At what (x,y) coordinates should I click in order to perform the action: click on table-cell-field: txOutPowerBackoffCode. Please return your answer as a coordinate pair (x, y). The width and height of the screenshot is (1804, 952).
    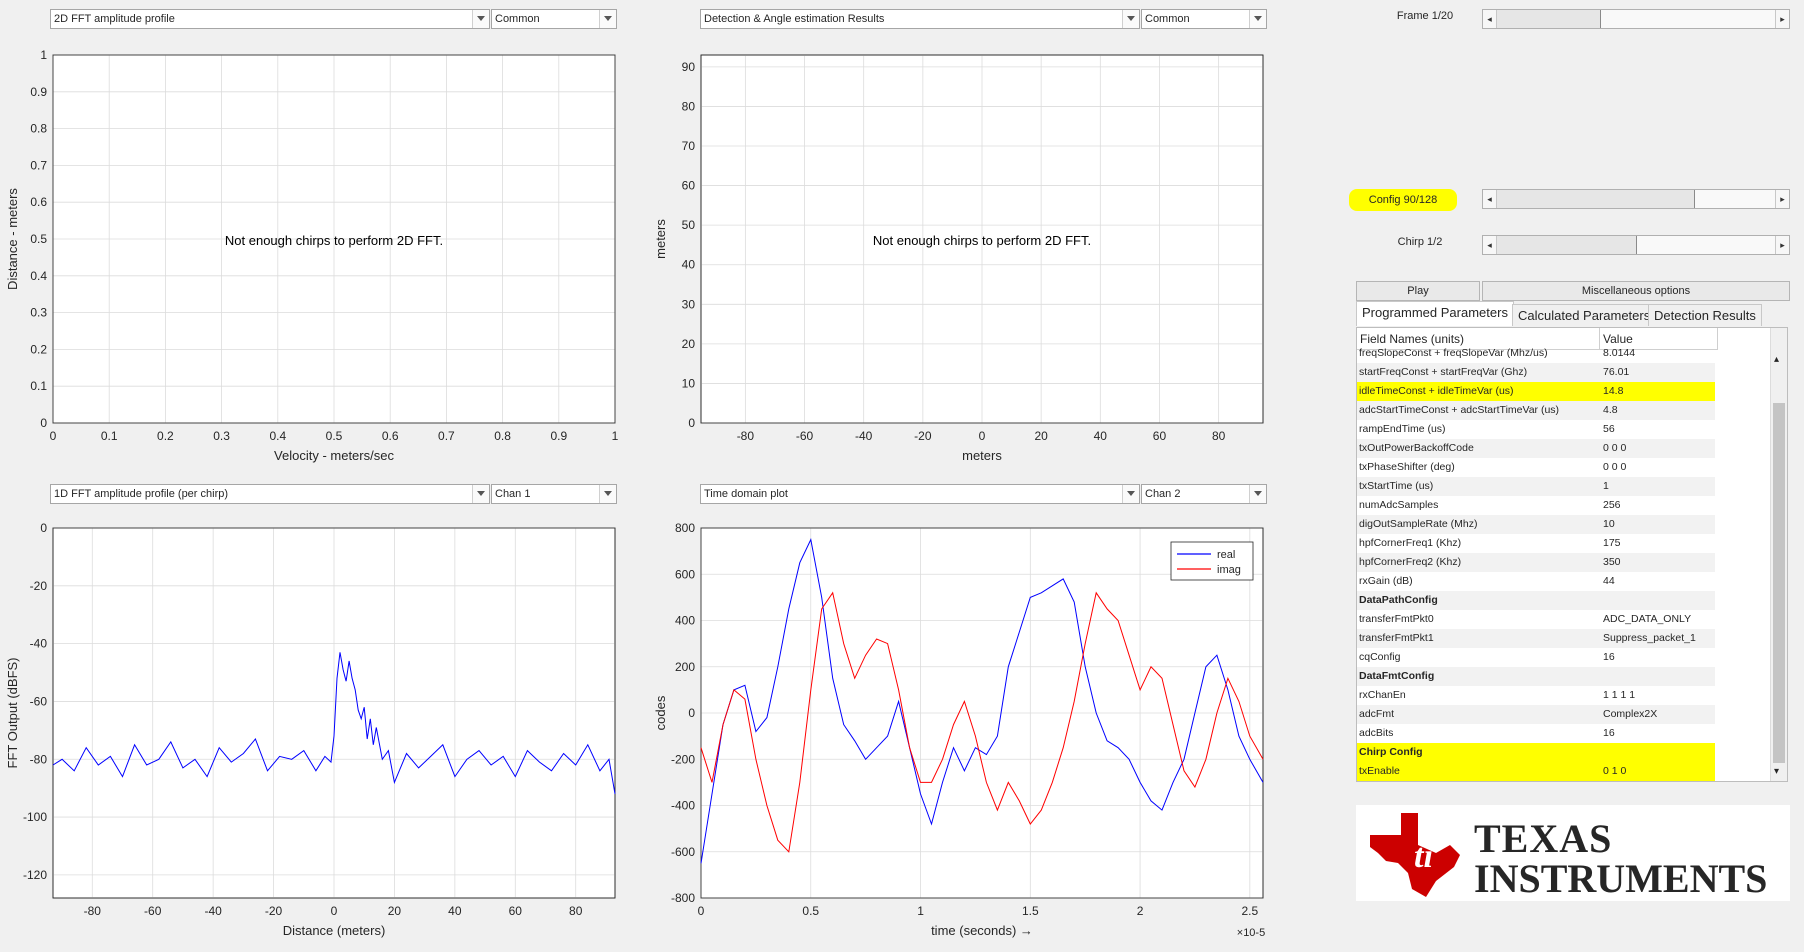
    Looking at the image, I should click on (1416, 448).